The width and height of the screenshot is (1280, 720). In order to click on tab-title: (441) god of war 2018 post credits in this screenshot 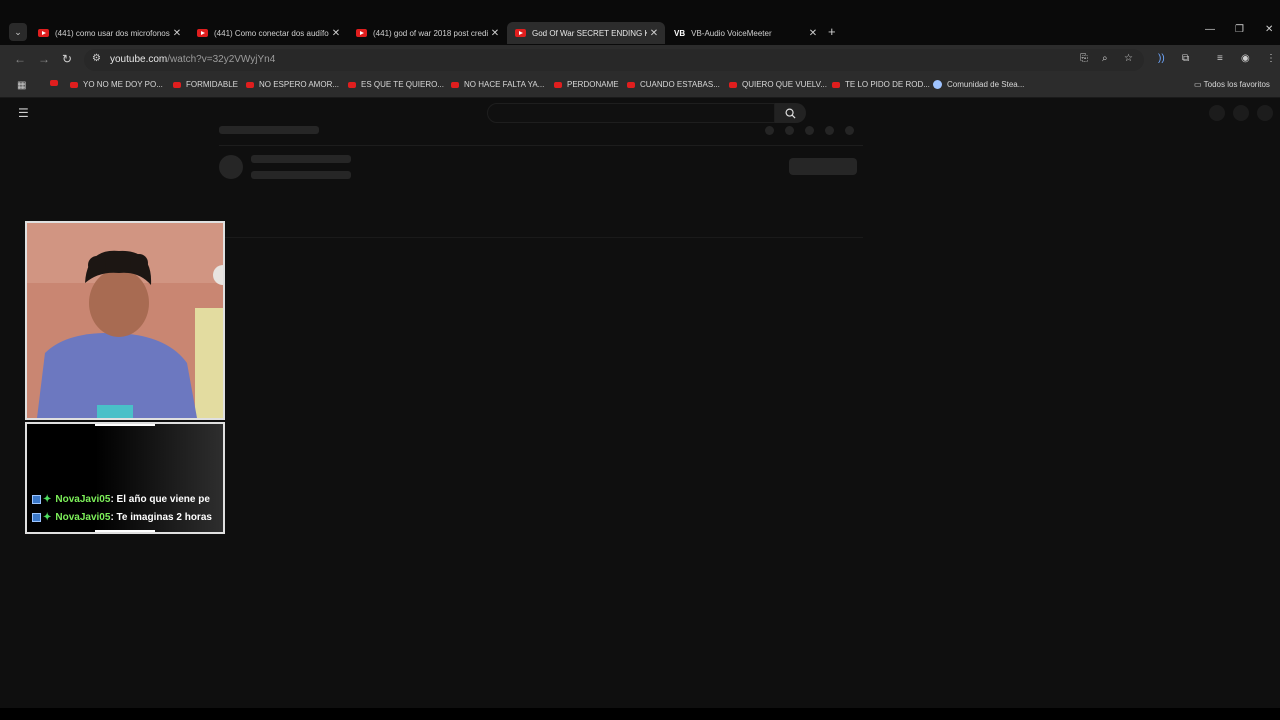, I will do `click(430, 33)`.